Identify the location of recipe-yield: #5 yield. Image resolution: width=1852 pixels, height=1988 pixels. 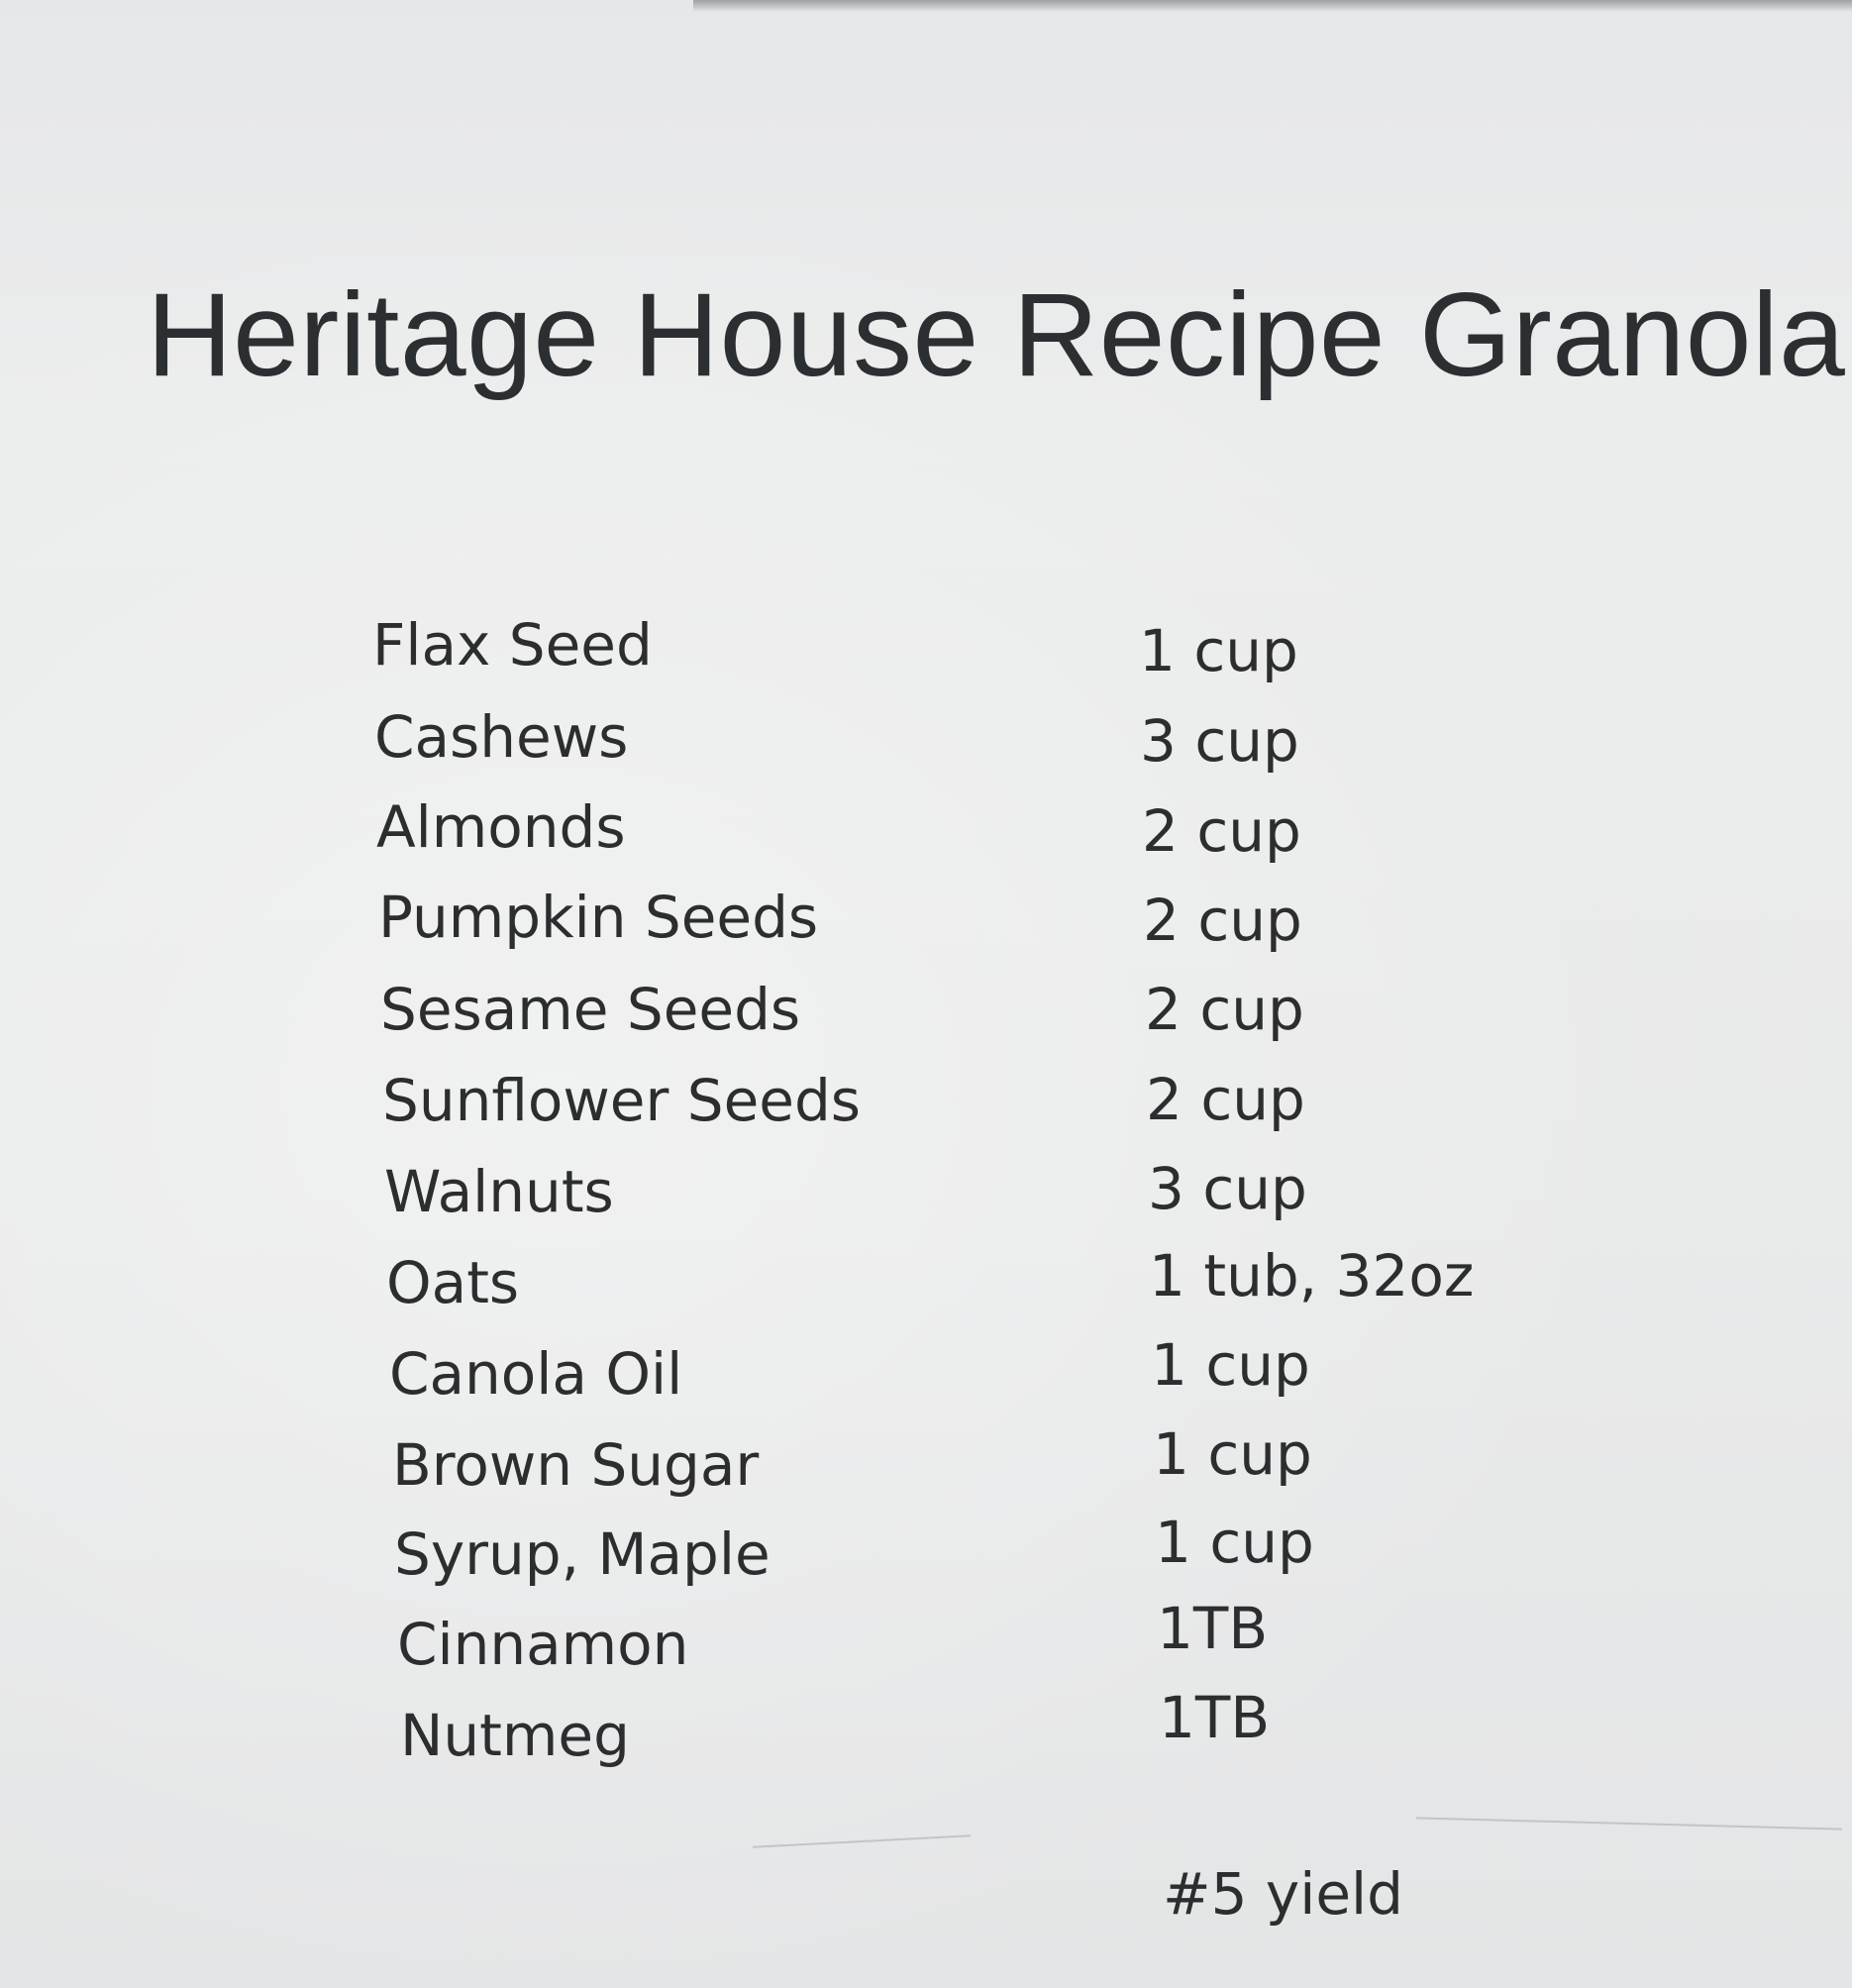
(1283, 1894).